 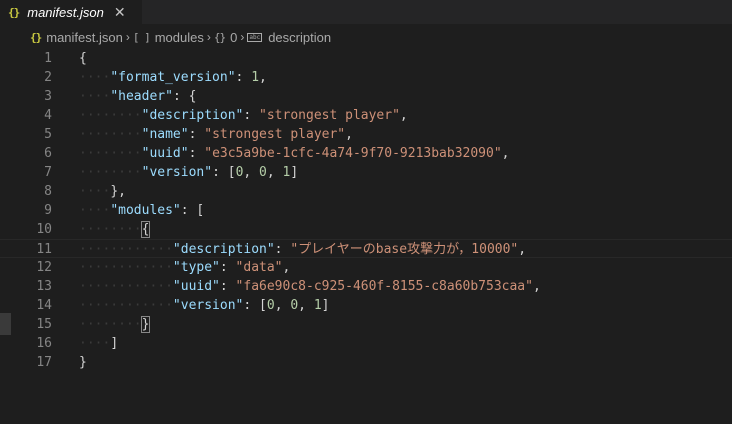 I want to click on json-number: 1, so click(x=255, y=77).